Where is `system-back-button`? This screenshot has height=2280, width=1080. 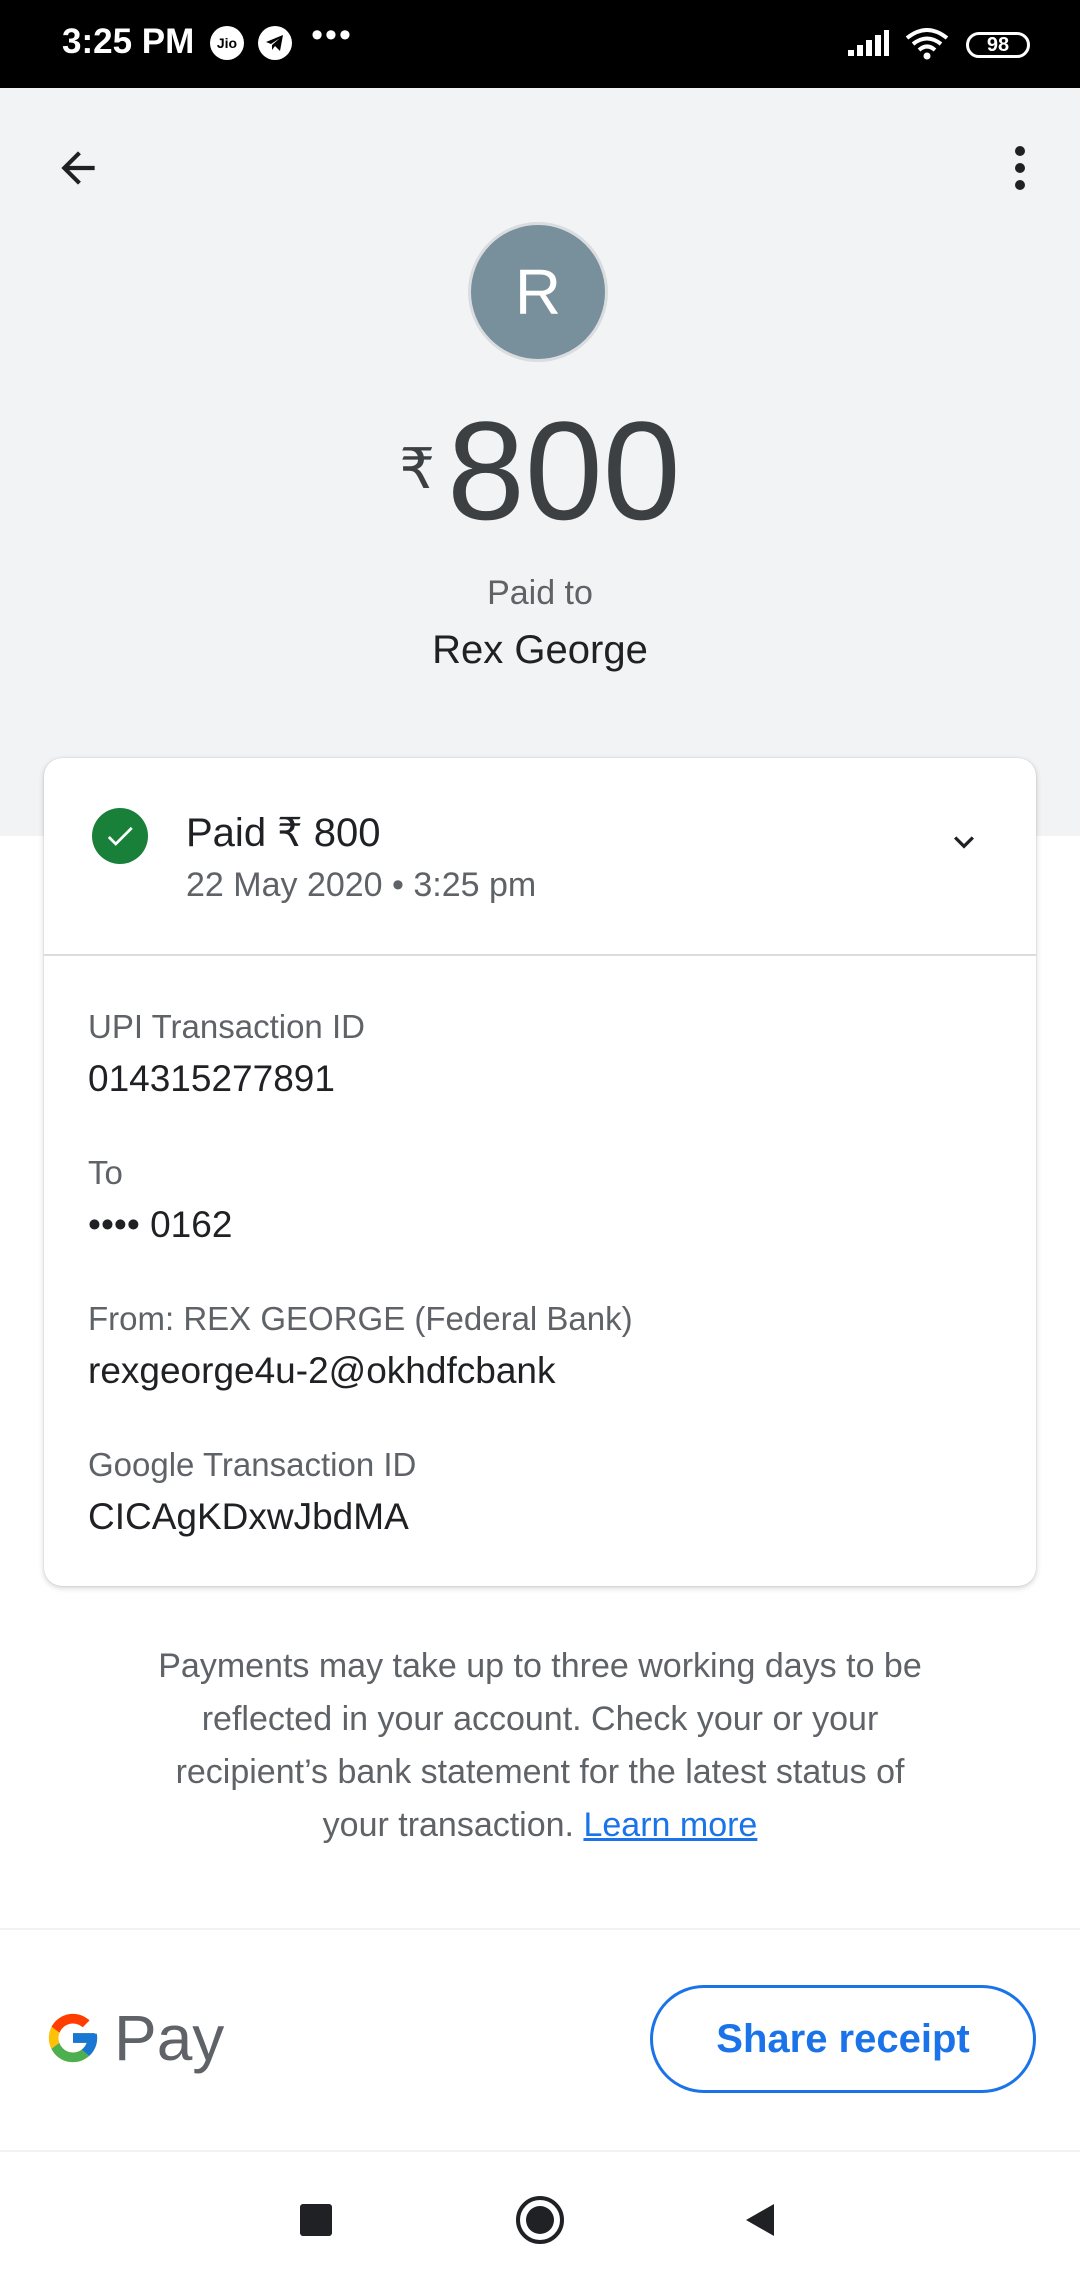 system-back-button is located at coordinates (760, 2220).